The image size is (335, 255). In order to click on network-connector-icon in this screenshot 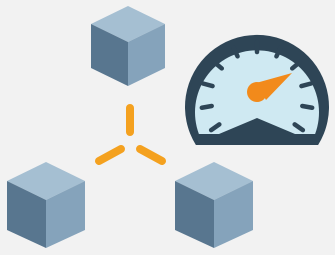, I will do `click(130, 134)`.